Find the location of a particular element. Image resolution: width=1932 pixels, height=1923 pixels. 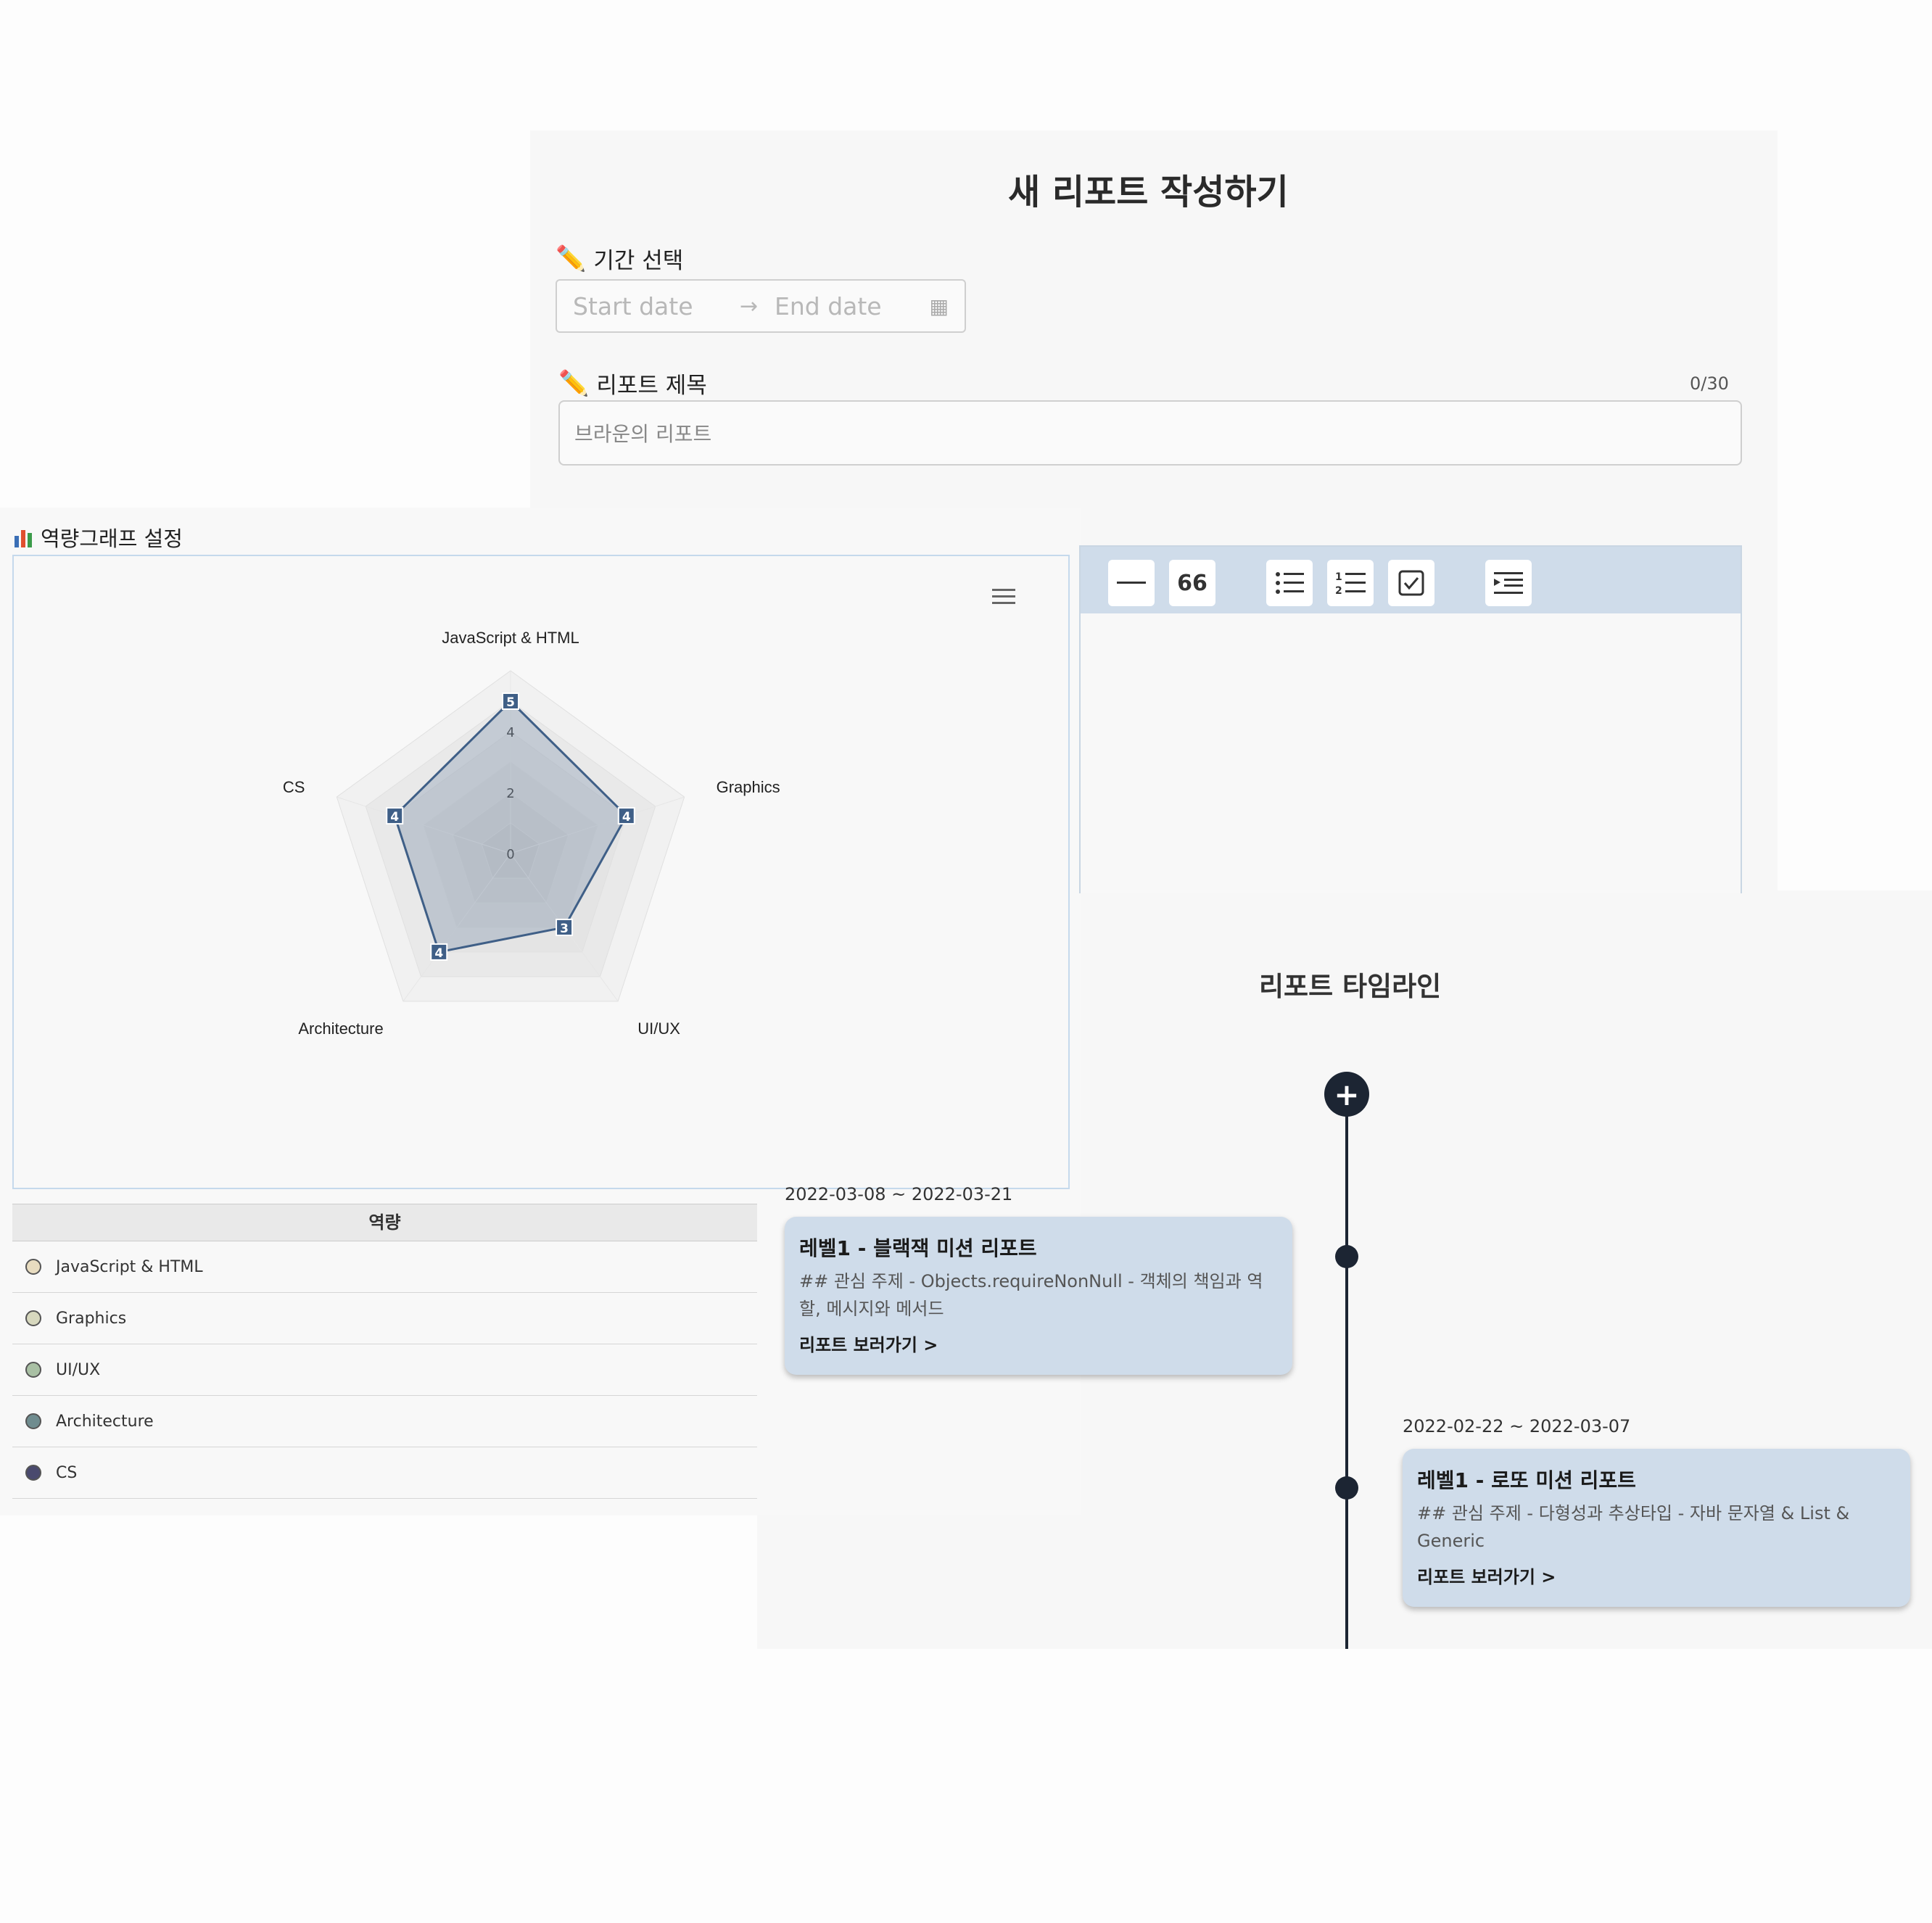

period-label-row: ✏️ 기간 선택 is located at coordinates (619, 258).